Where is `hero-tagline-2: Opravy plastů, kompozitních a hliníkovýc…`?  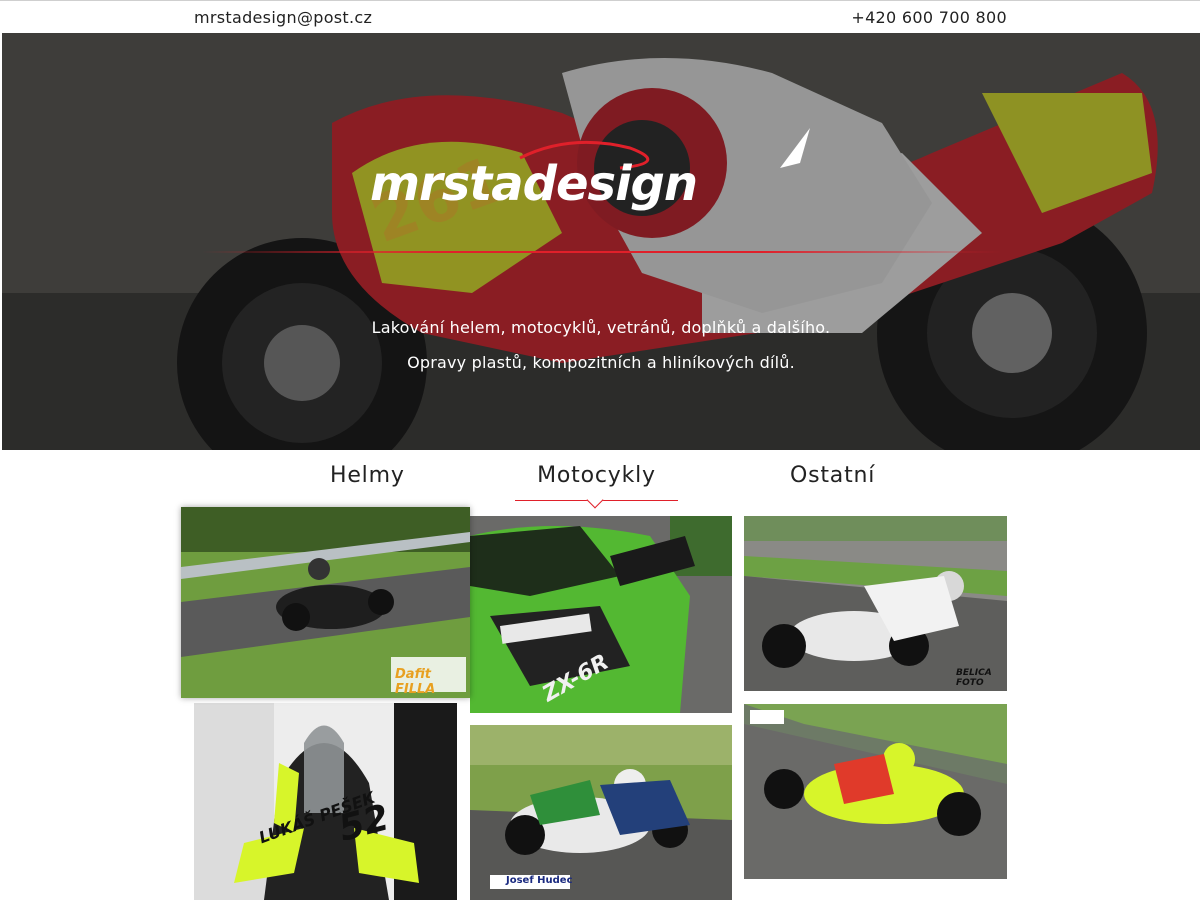 hero-tagline-2: Opravy plastů, kompozitních a hliníkovýc… is located at coordinates (601, 362).